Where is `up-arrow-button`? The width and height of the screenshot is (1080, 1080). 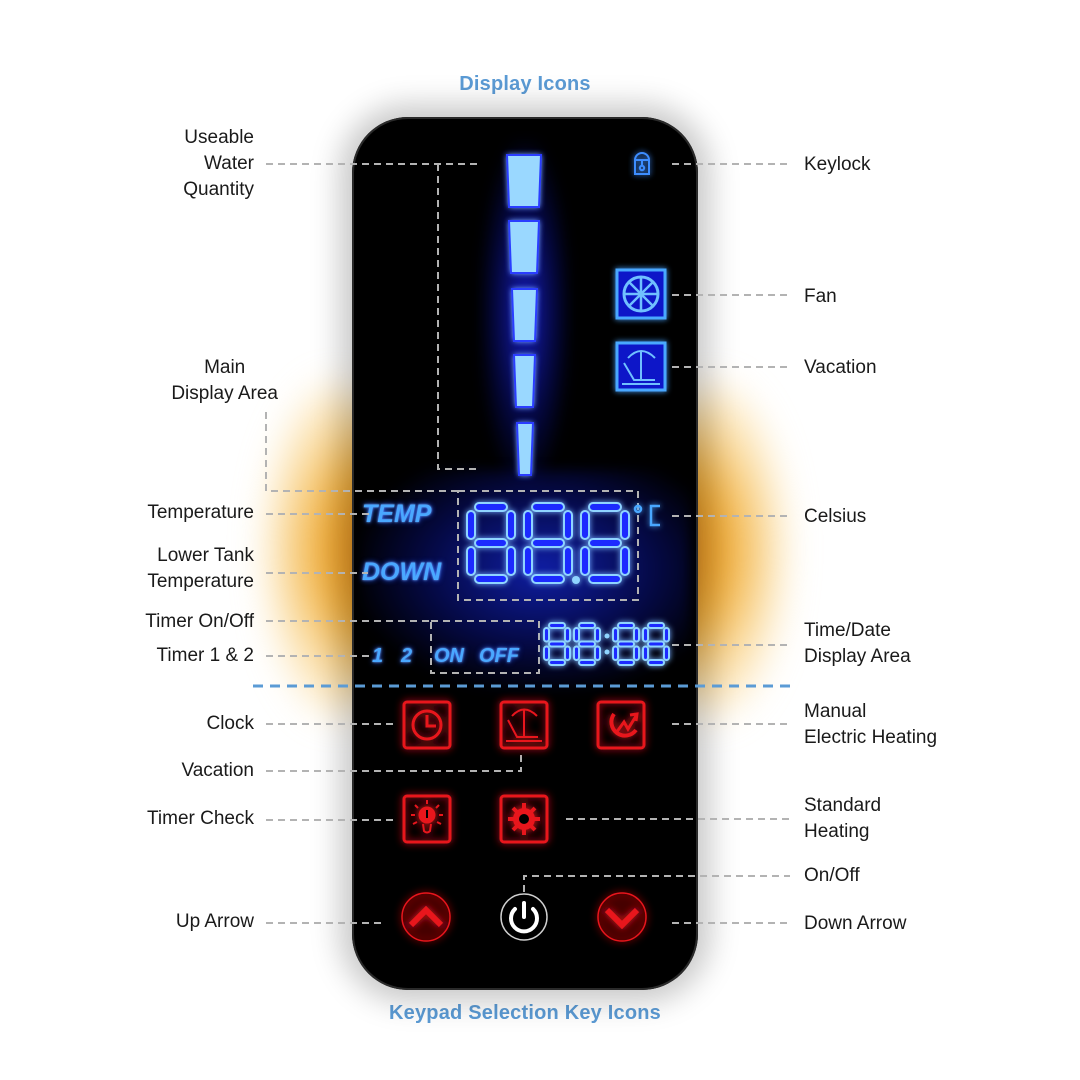
up-arrow-button is located at coordinates (426, 917).